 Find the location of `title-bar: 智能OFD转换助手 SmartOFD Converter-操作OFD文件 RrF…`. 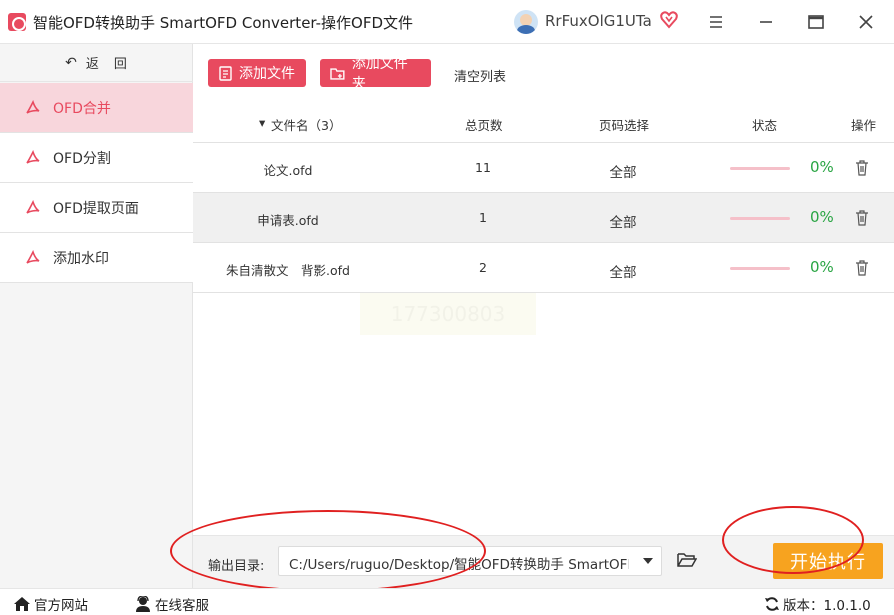

title-bar: 智能OFD转换助手 SmartOFD Converter-操作OFD文件 RrF… is located at coordinates (447, 22).